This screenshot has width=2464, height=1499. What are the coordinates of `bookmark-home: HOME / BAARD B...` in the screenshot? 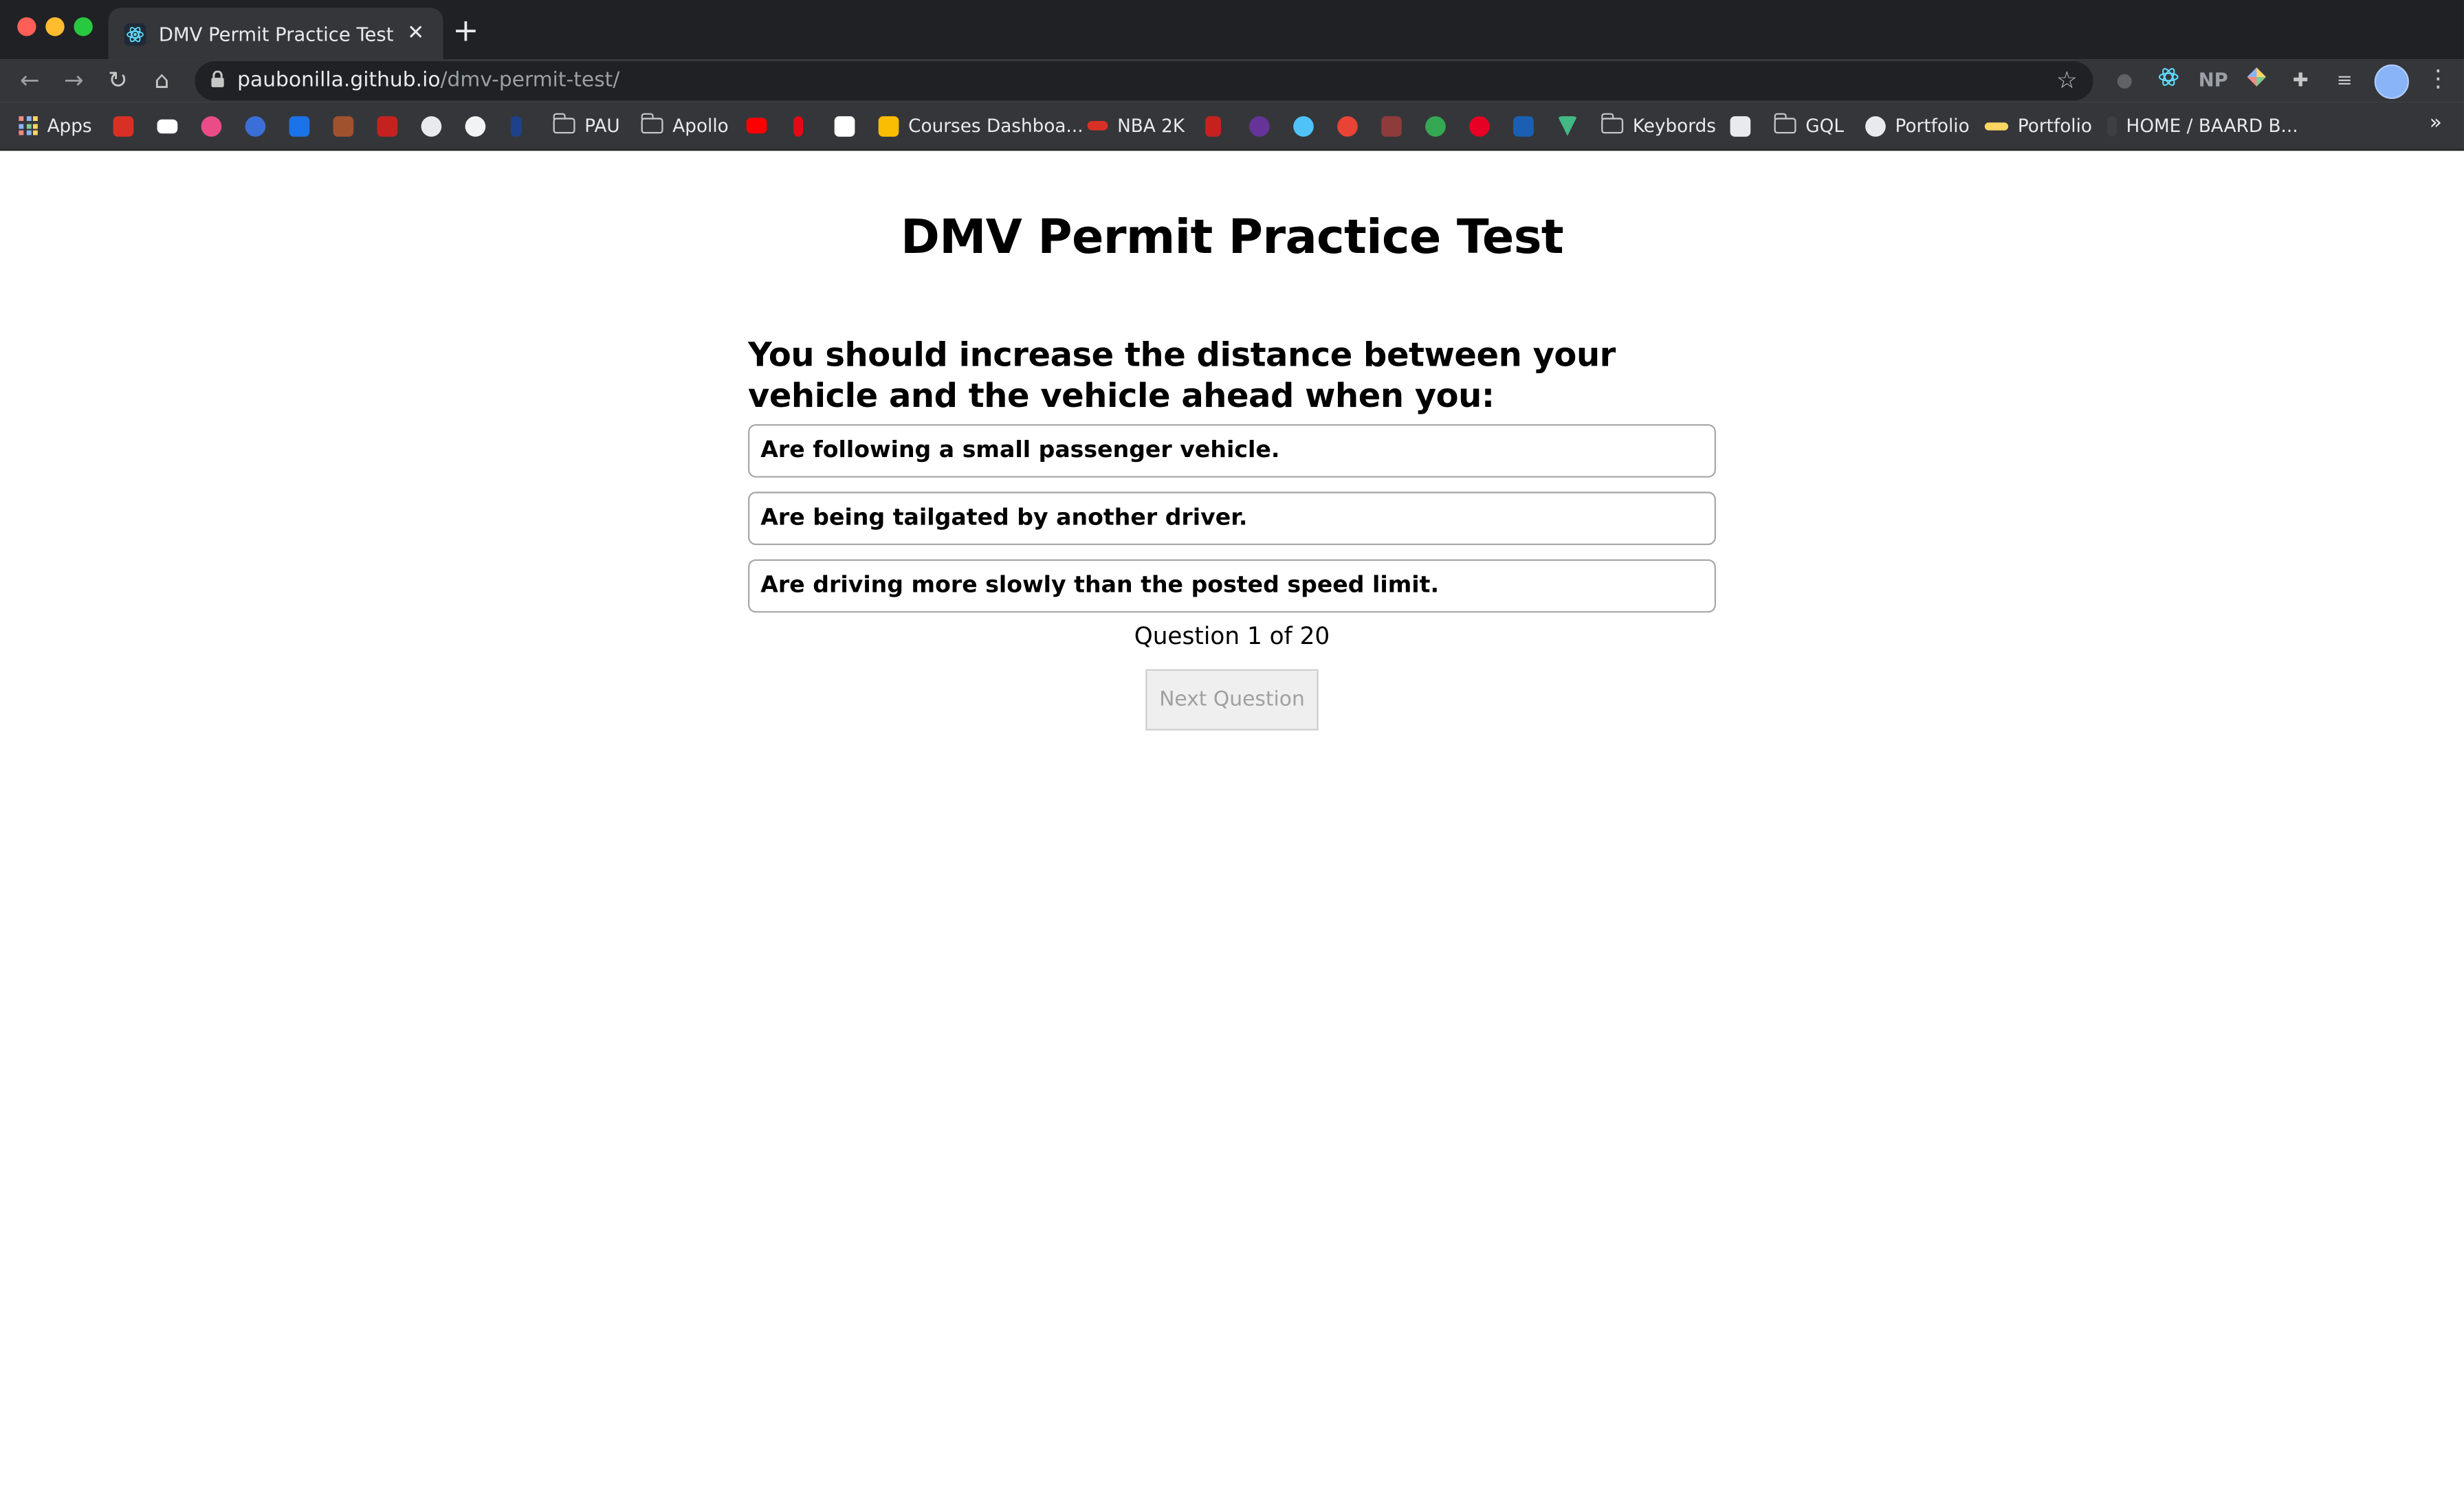 It's located at (2202, 126).